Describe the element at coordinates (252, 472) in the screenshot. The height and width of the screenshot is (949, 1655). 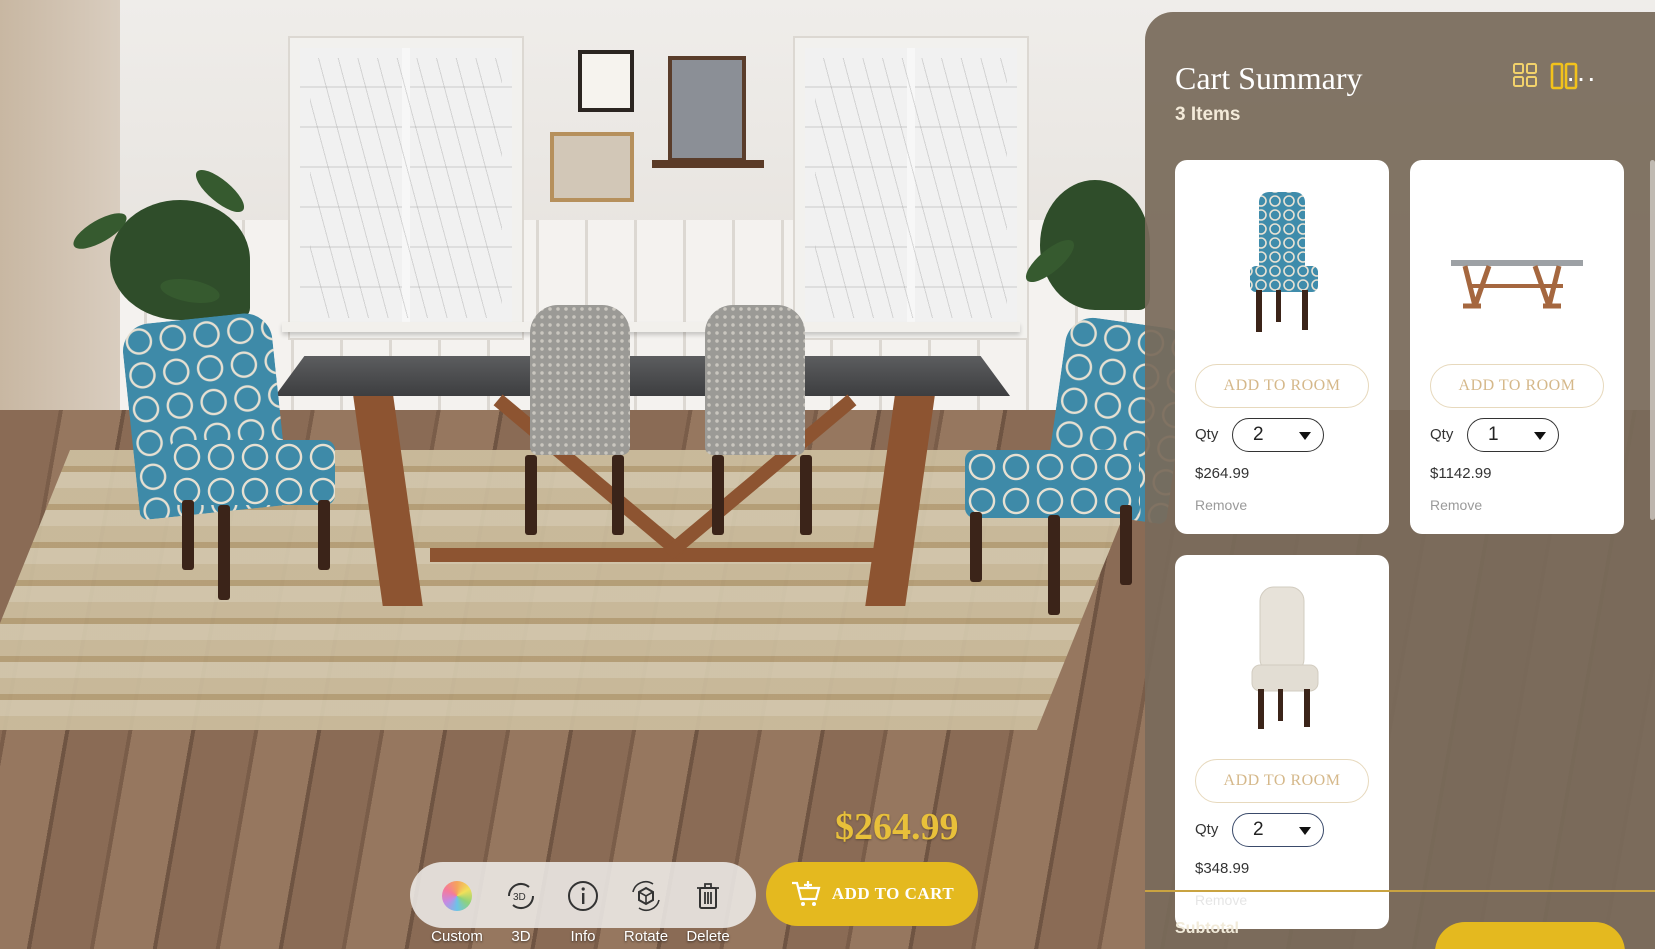
I see `chair-seat-left` at that location.